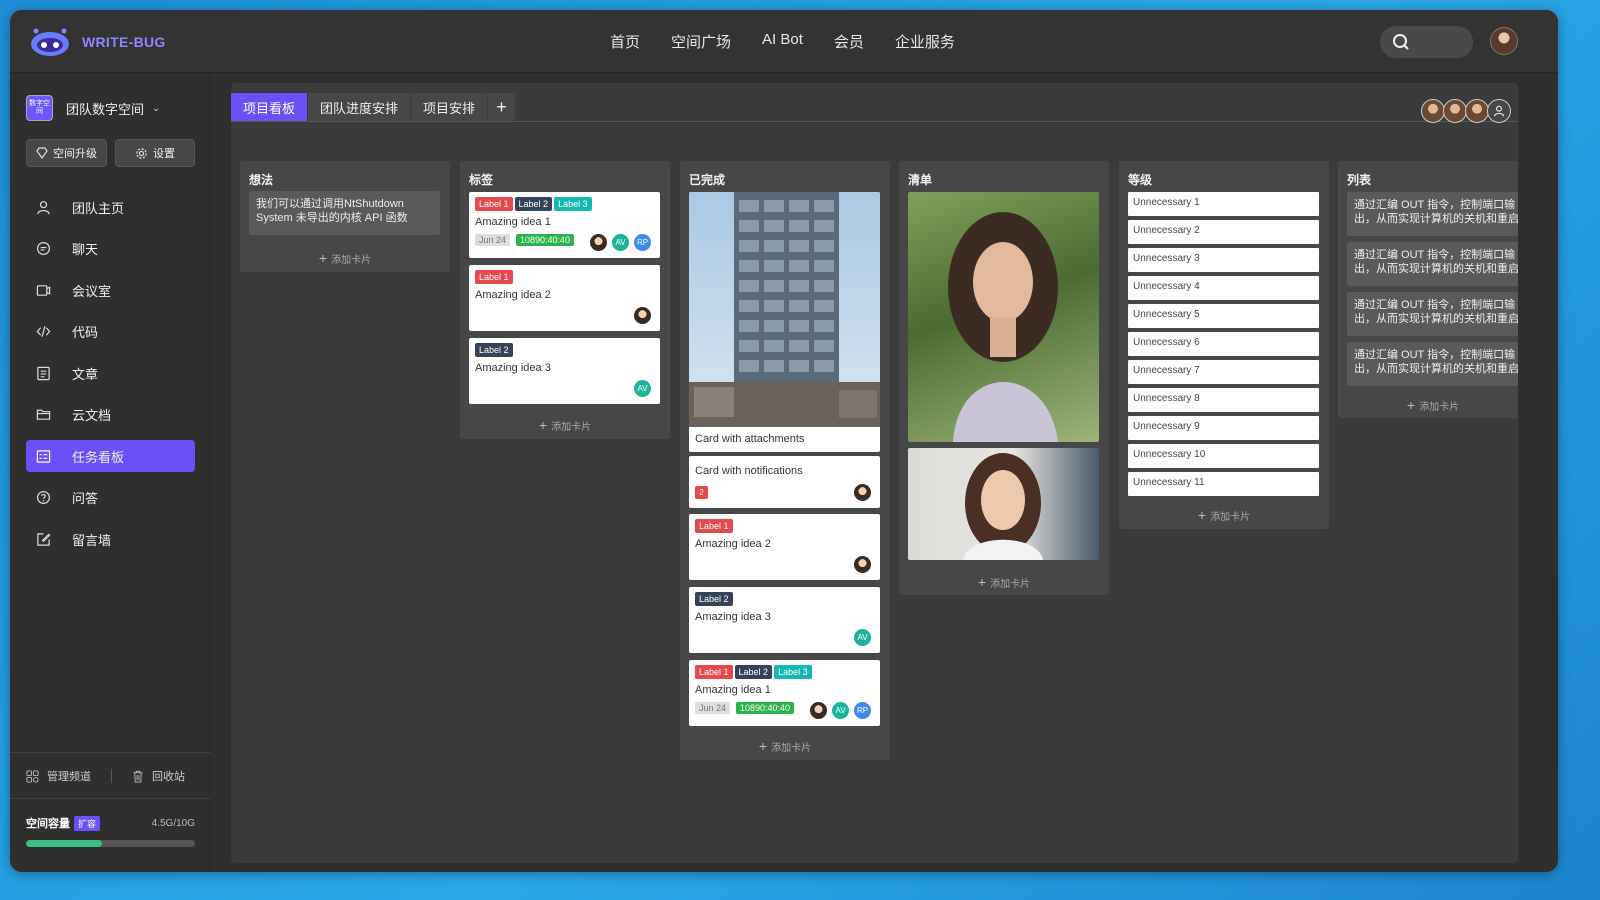 The height and width of the screenshot is (900, 1600). What do you see at coordinates (1223, 428) in the screenshot?
I see `list-item: Unnecessary 9` at bounding box center [1223, 428].